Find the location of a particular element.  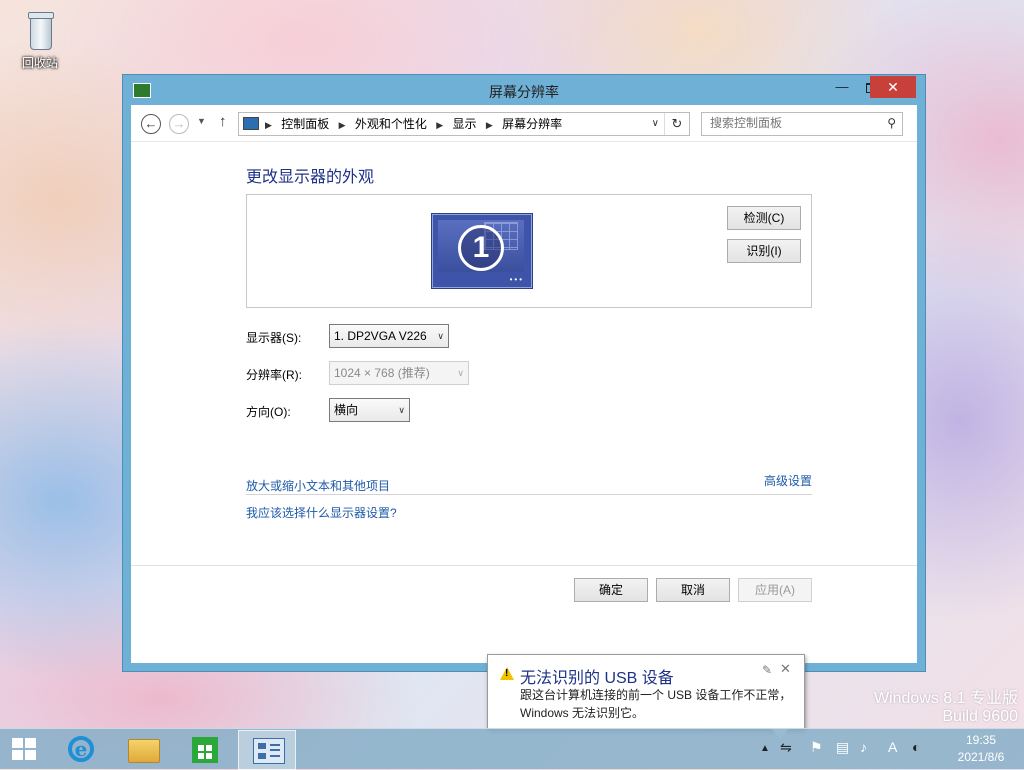

monitor-arrangement-panel: 1 ••• 检测(C) 识别(I) is located at coordinates (529, 251).